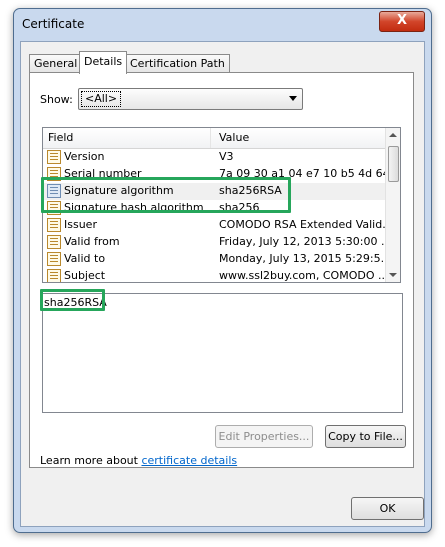 The width and height of the screenshot is (445, 547). I want to click on tab-details: Details, so click(103, 62).